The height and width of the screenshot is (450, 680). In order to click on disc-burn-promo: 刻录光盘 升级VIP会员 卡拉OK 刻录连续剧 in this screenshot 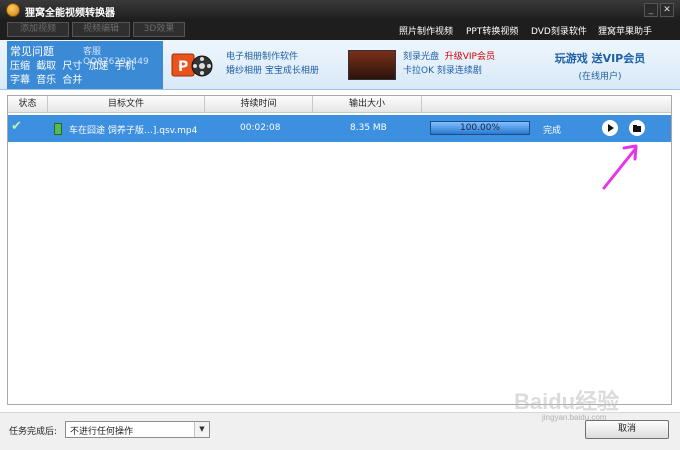, I will do `click(449, 64)`.